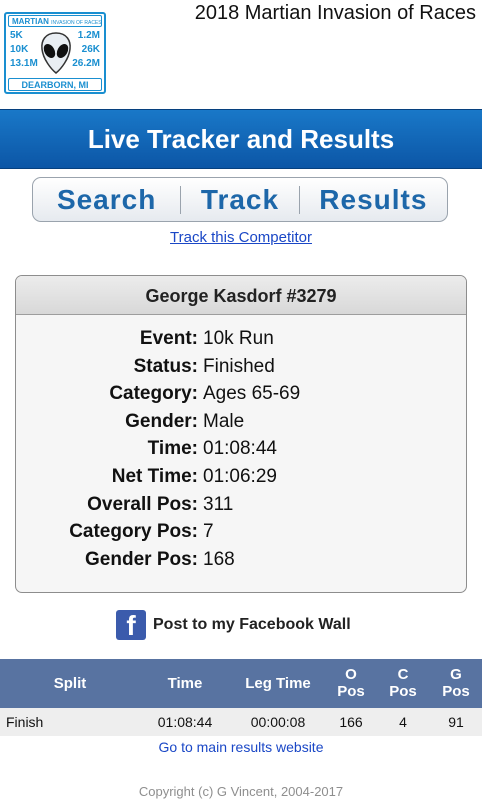 This screenshot has height=800, width=482. I want to click on table-row: Finish 01:08:44 00:00:08 166 4 91, so click(241, 722).